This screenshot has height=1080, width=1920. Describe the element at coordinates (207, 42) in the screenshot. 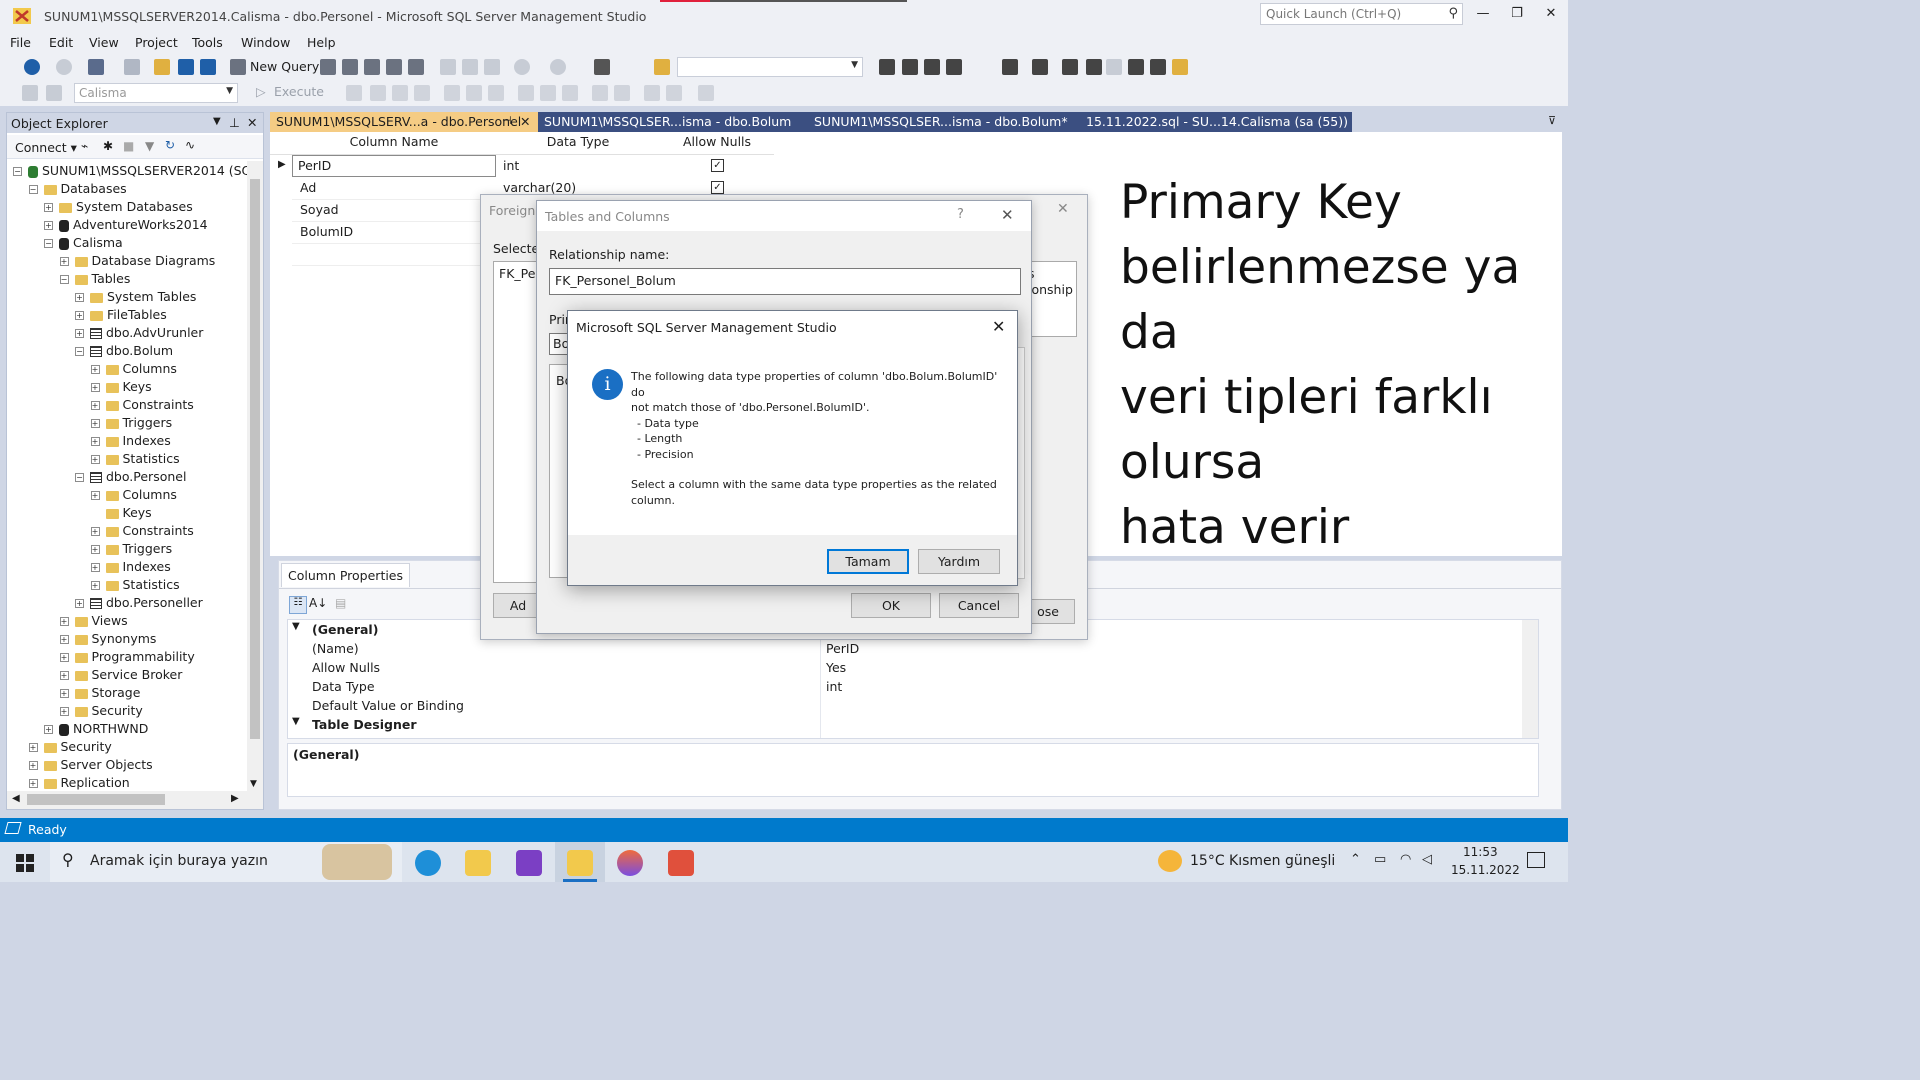

I see `menu-tools: Tools` at that location.